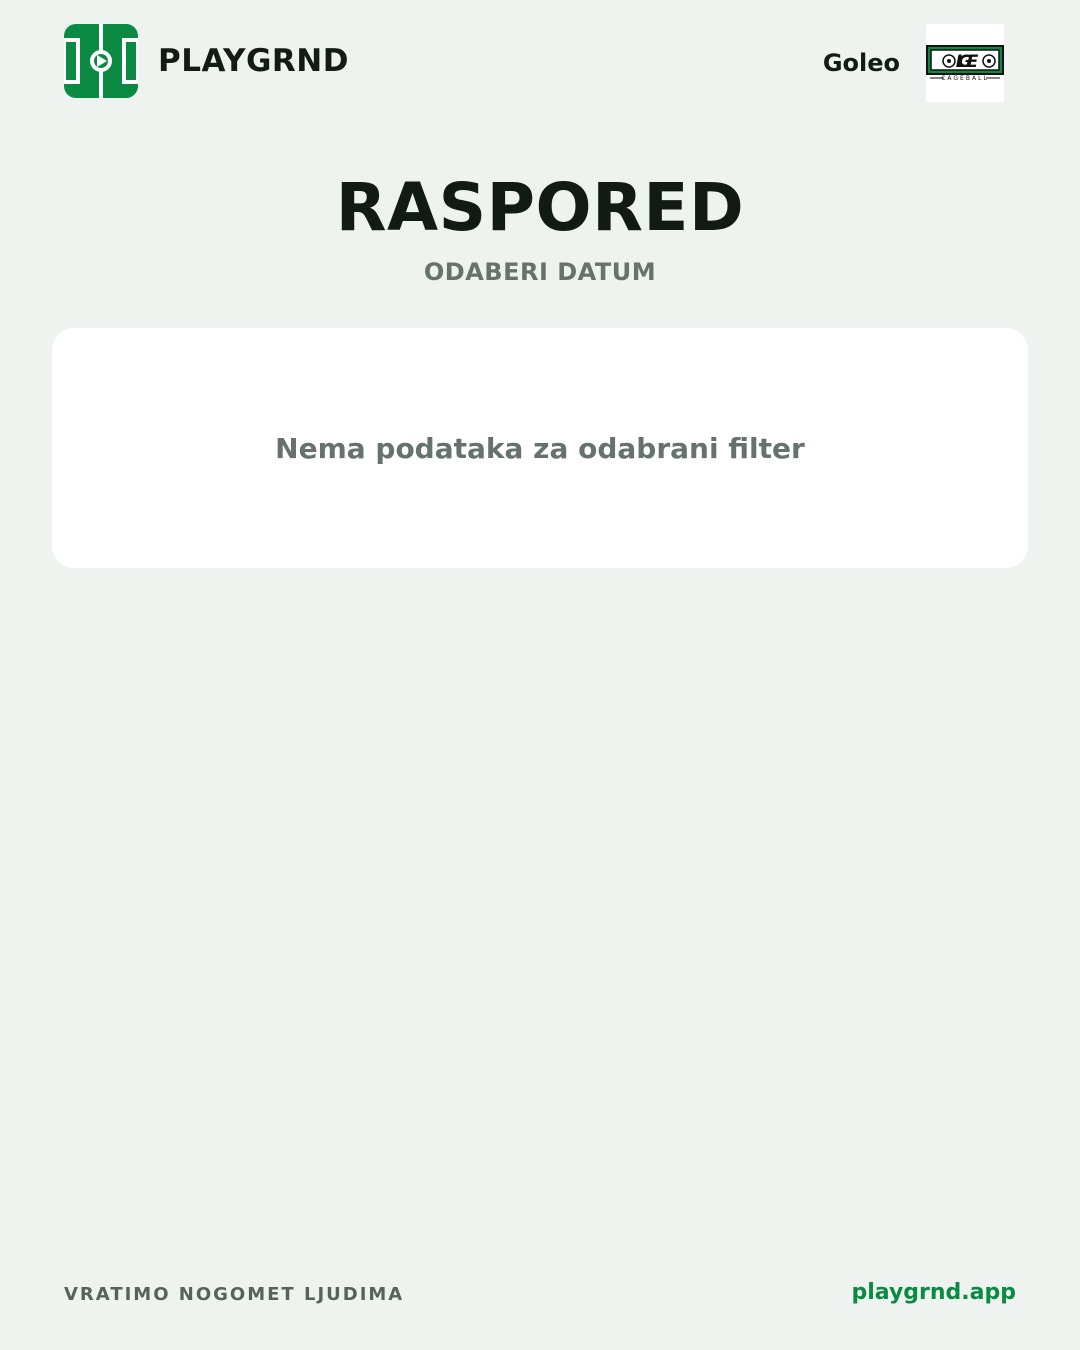 This screenshot has height=1350, width=1080. I want to click on page-title: RASPORED, so click(540, 207).